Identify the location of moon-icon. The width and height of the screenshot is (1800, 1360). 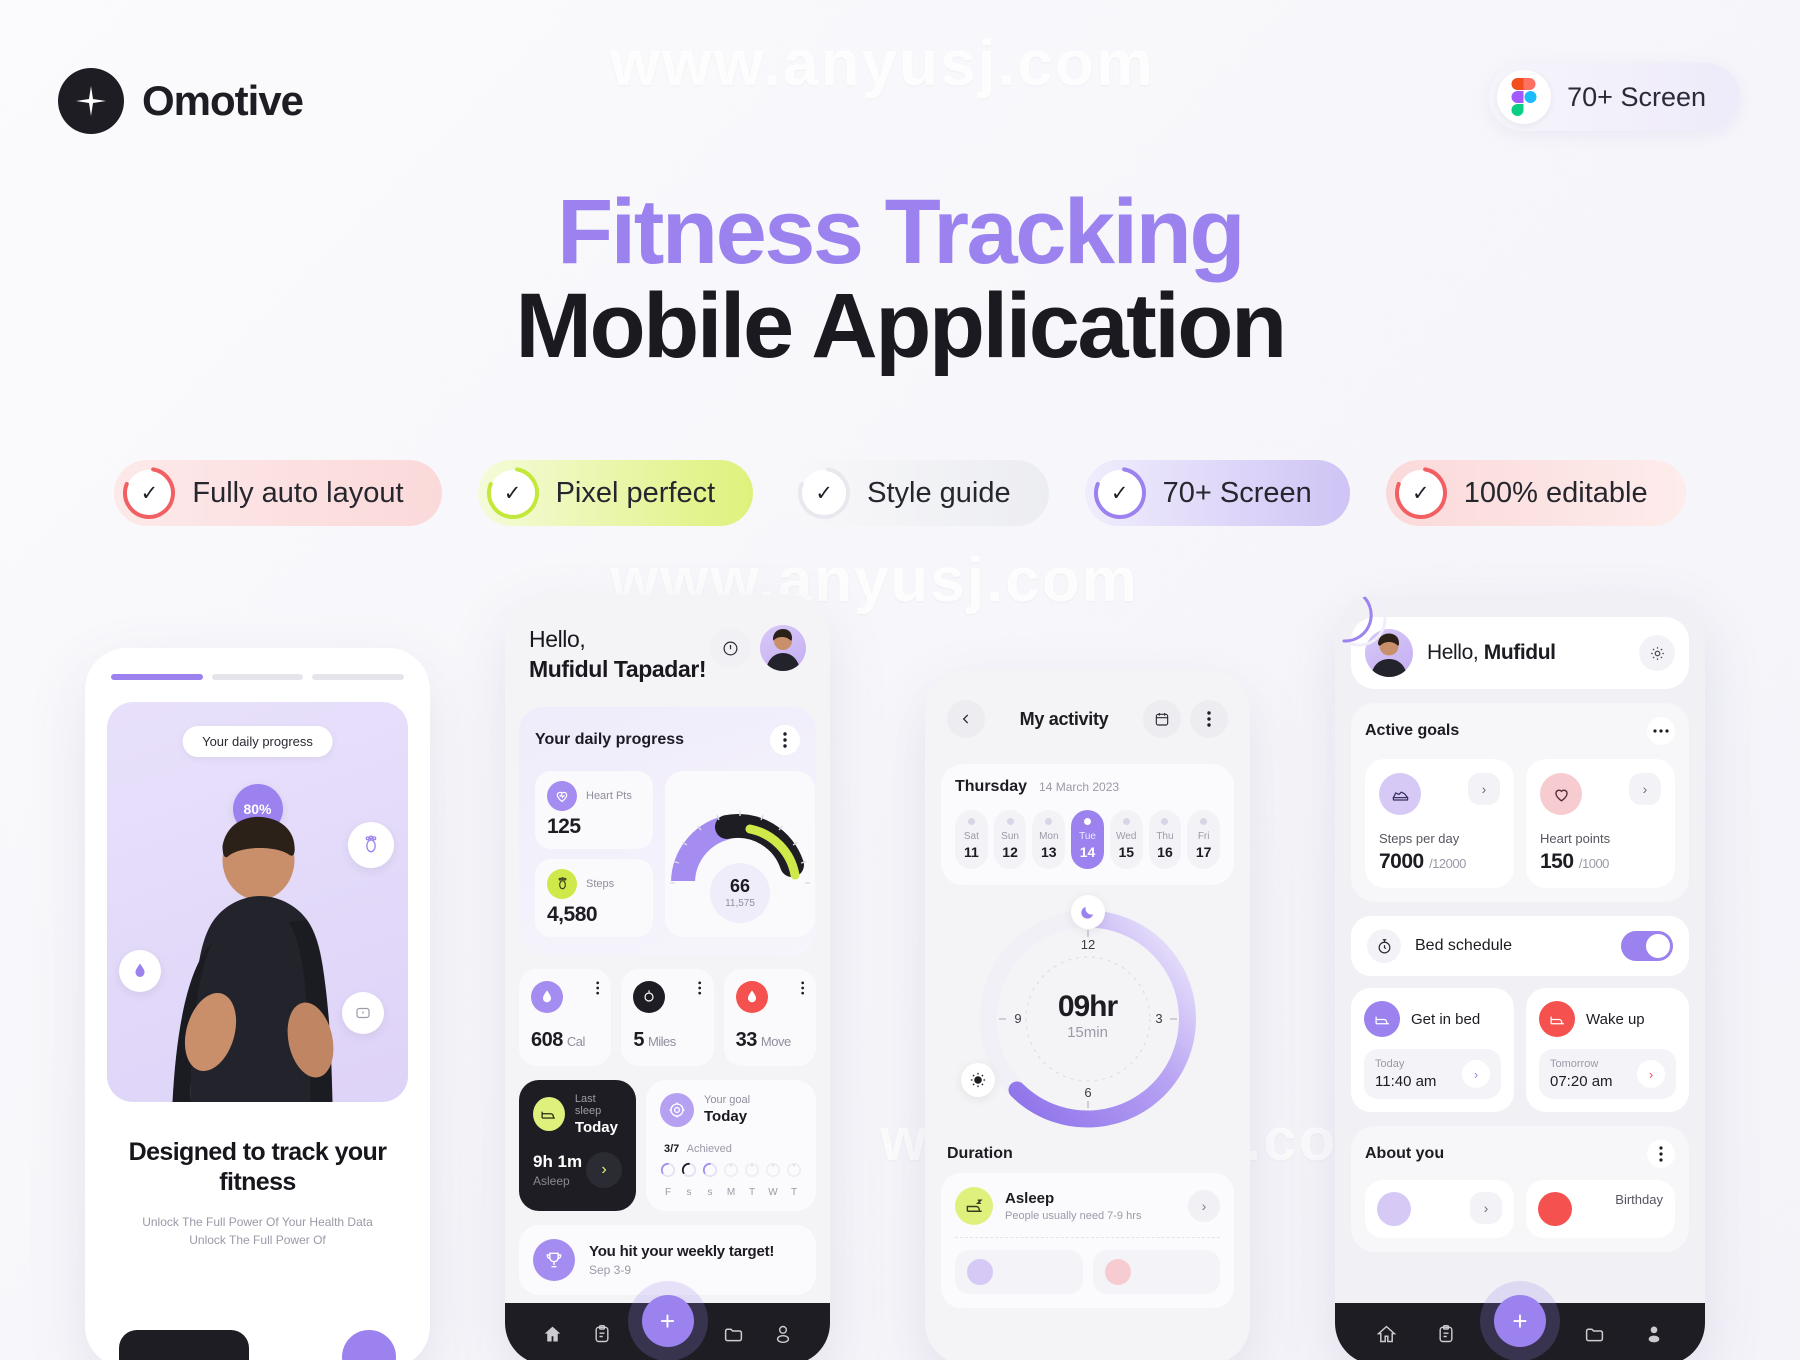
(1087, 912).